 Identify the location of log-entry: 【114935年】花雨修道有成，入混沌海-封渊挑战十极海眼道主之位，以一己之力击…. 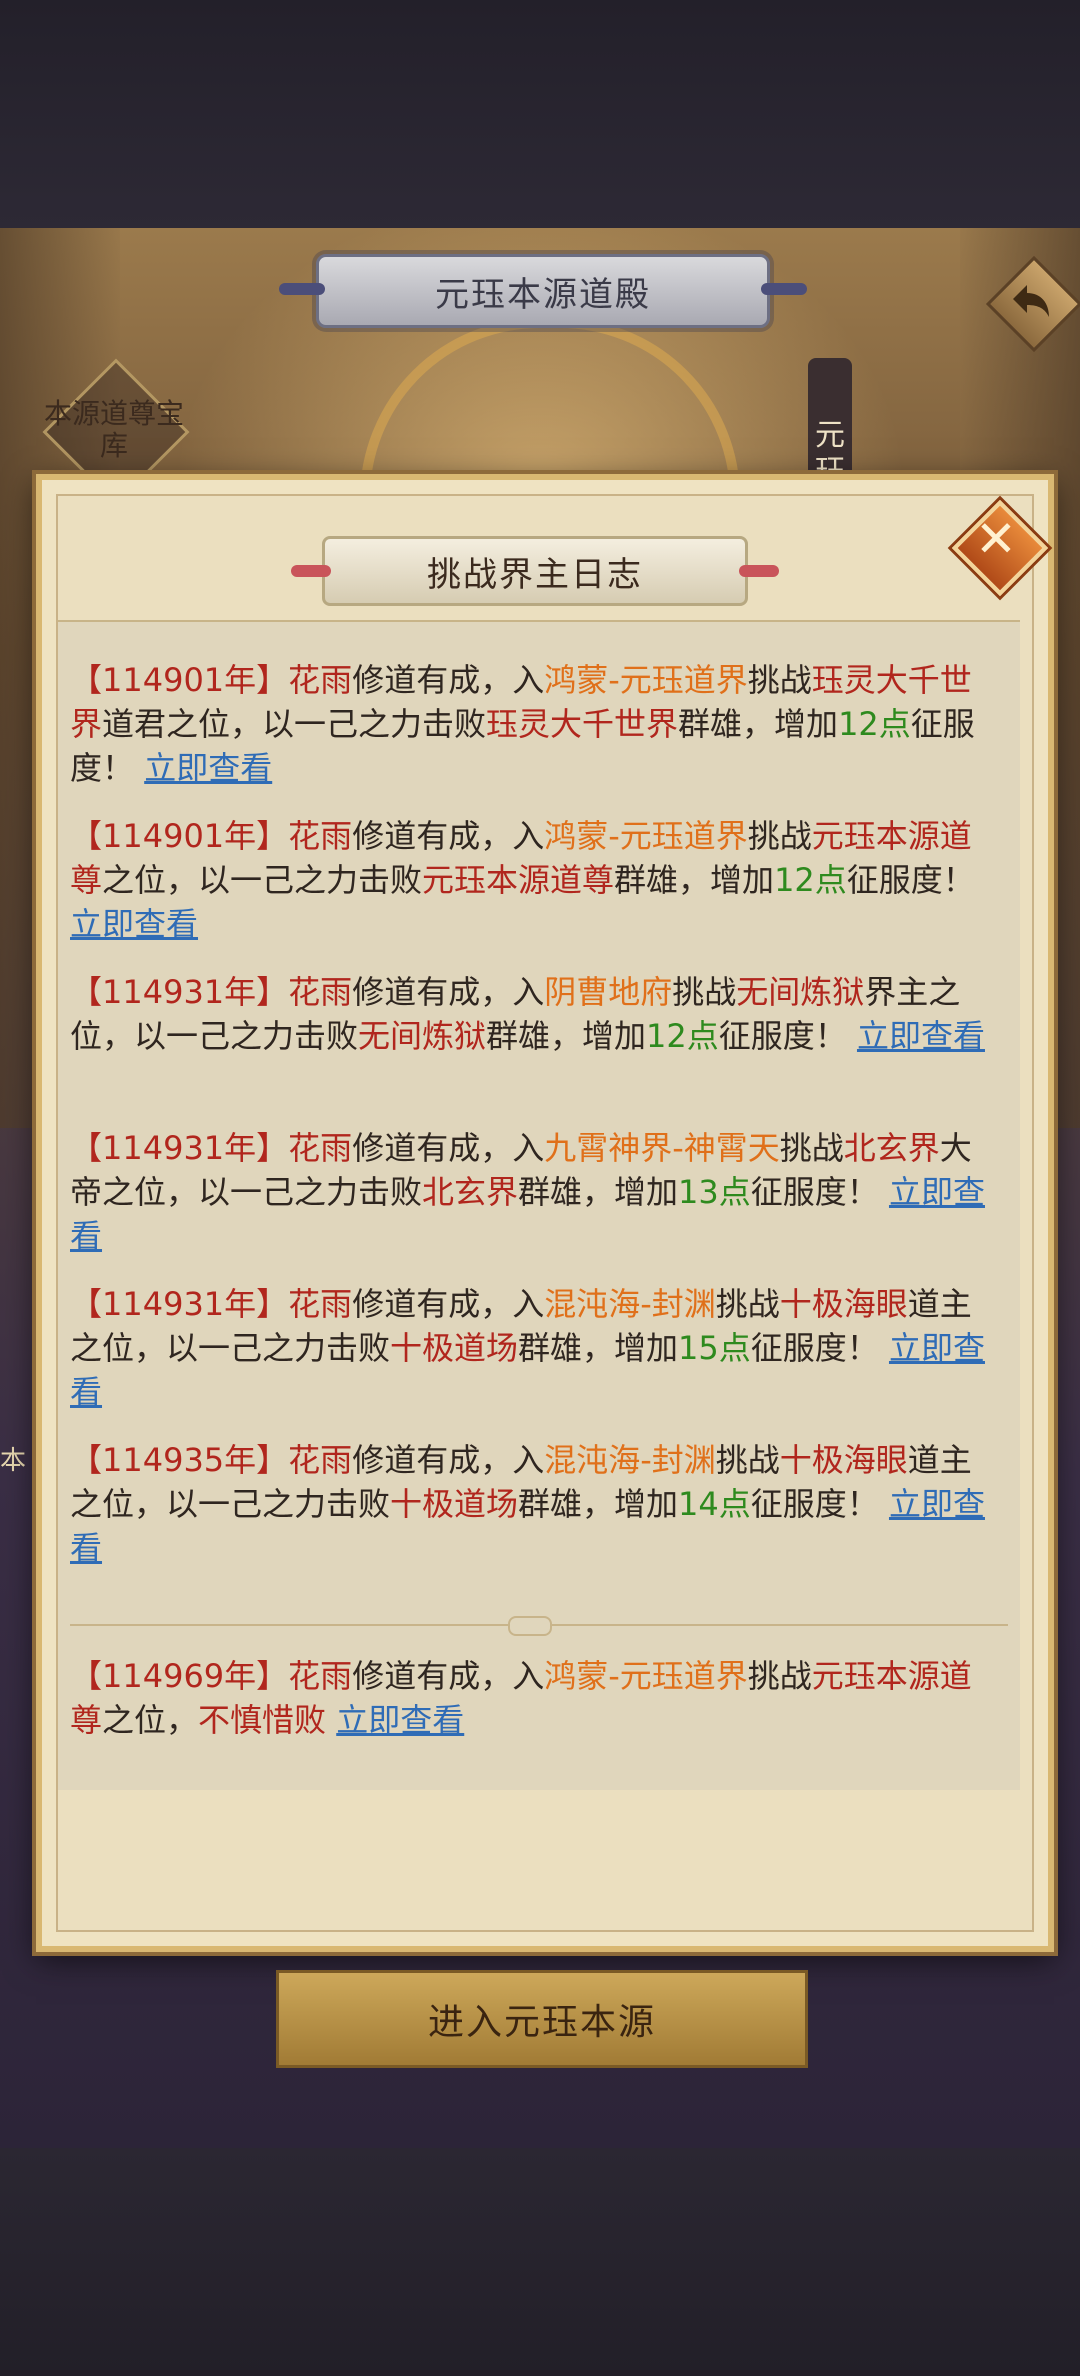
(535, 1504).